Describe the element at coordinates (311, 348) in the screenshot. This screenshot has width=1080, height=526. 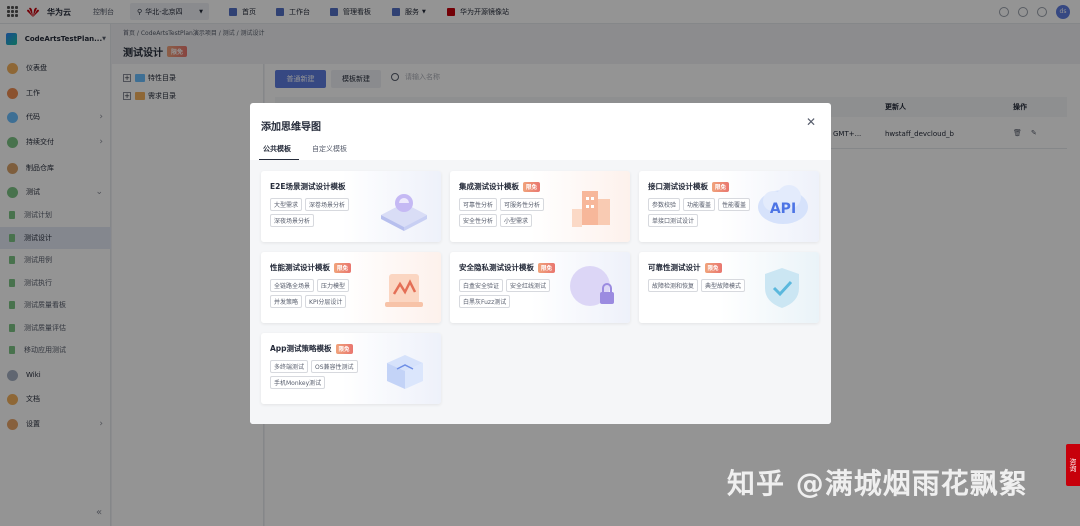
I see `card-title: App测试策略模板 限免` at that location.